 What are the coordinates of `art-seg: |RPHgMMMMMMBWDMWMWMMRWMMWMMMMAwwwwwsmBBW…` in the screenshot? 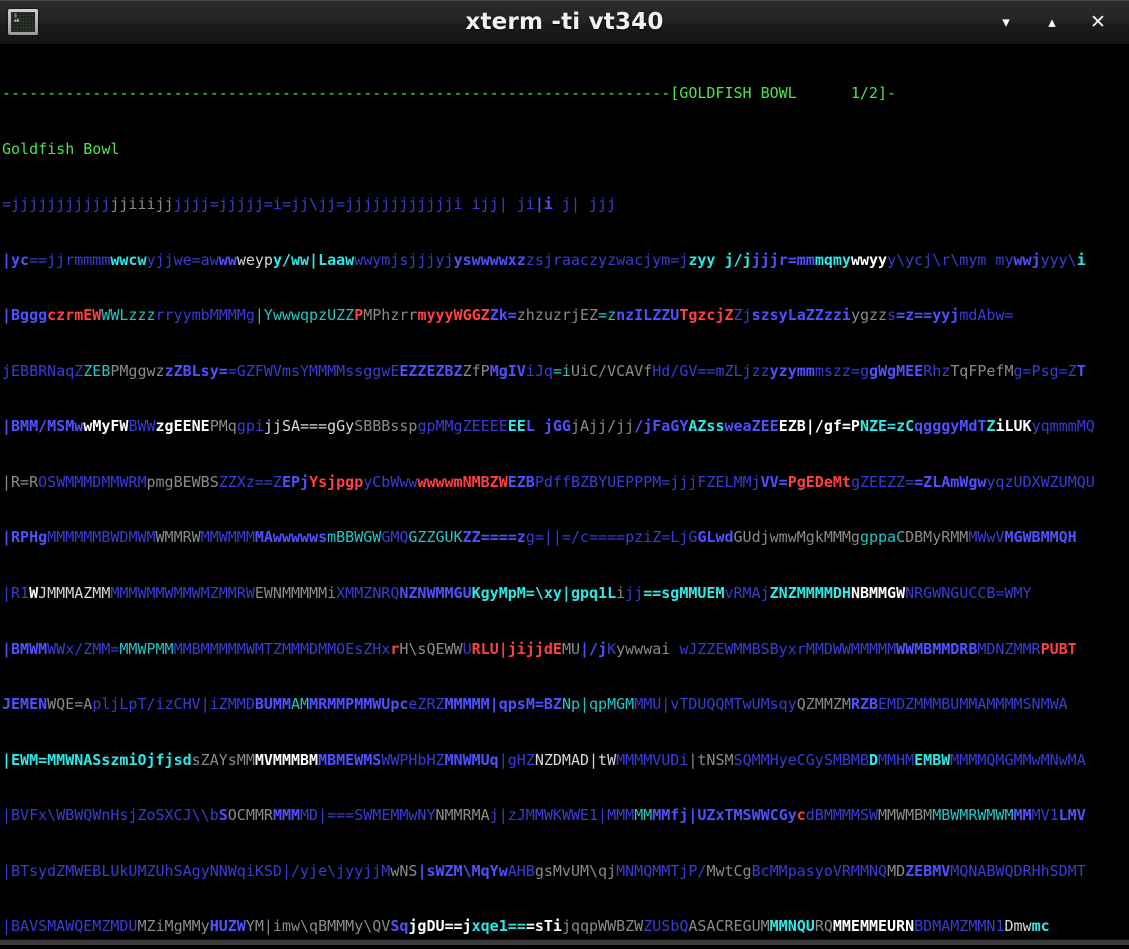 It's located at (539, 537).